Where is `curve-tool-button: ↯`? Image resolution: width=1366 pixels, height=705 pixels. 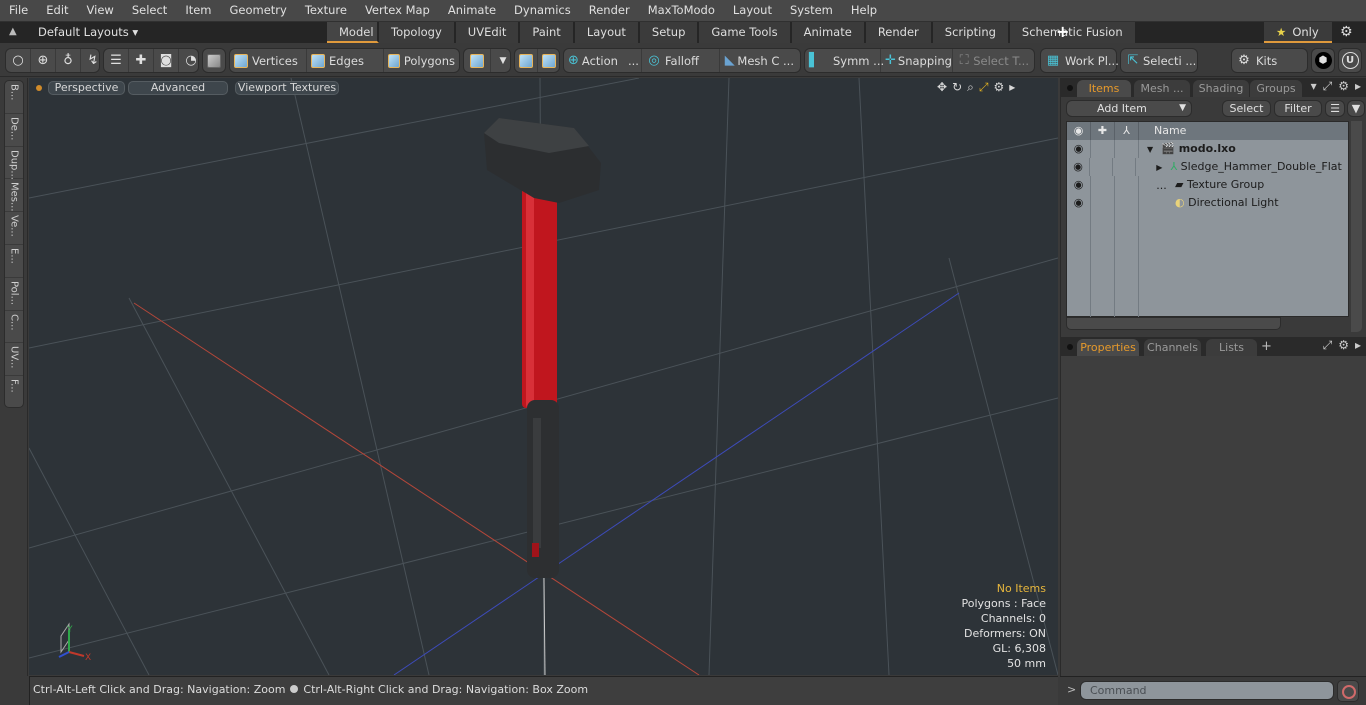
curve-tool-button: ↯ is located at coordinates (93, 60).